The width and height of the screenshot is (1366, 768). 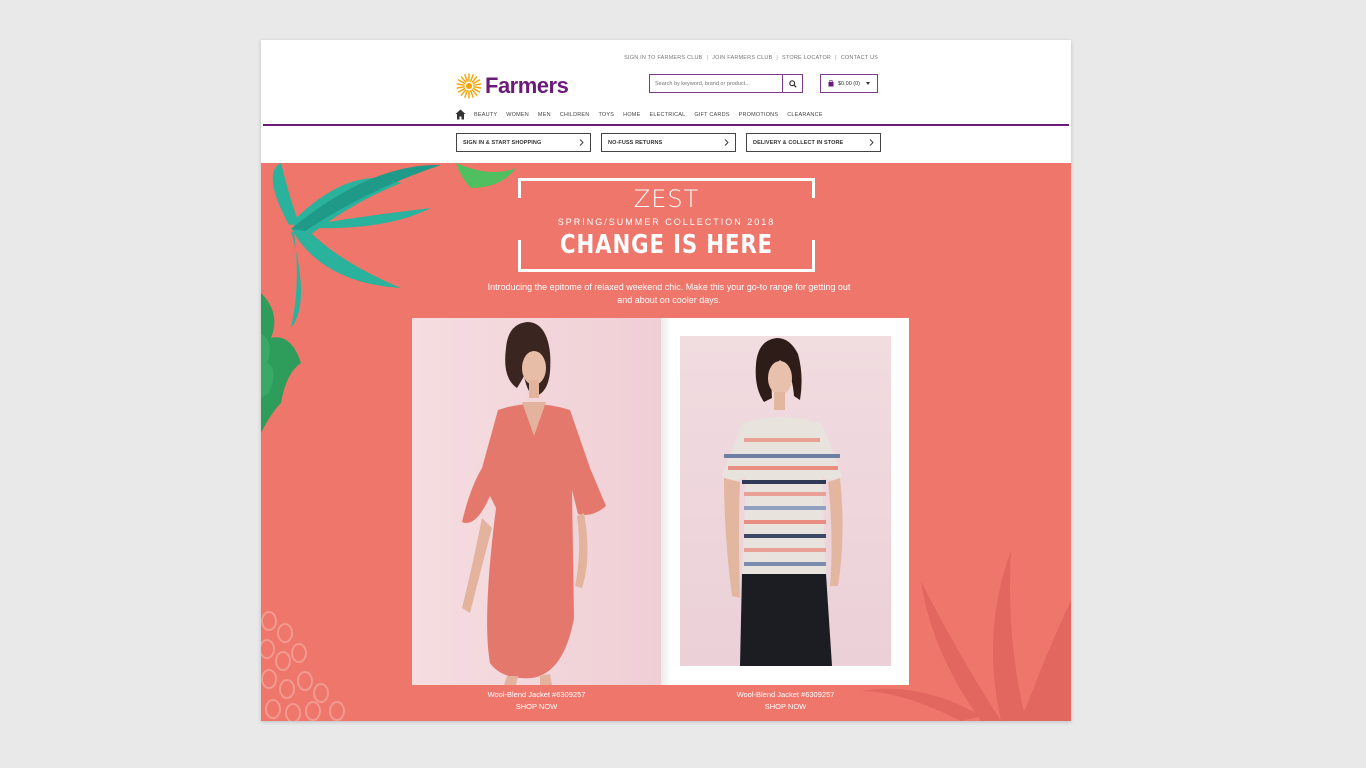 I want to click on chevron-down-icon, so click(x=868, y=83).